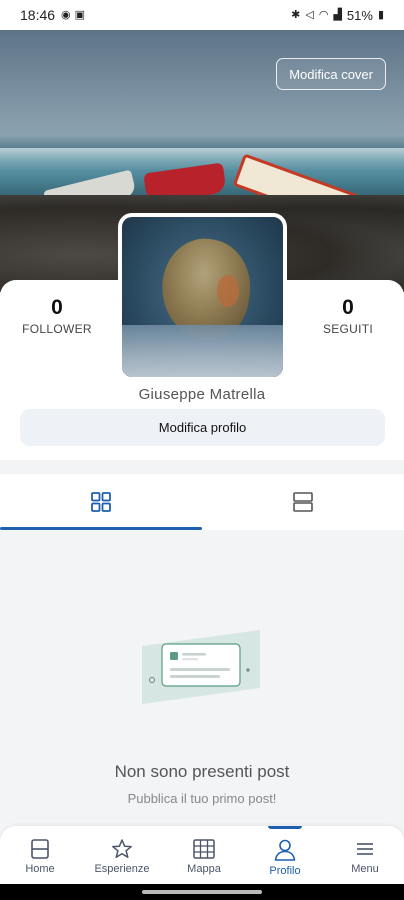 This screenshot has width=404, height=900. Describe the element at coordinates (202, 427) in the screenshot. I see `edit-profile-button: Modifica profilo` at that location.